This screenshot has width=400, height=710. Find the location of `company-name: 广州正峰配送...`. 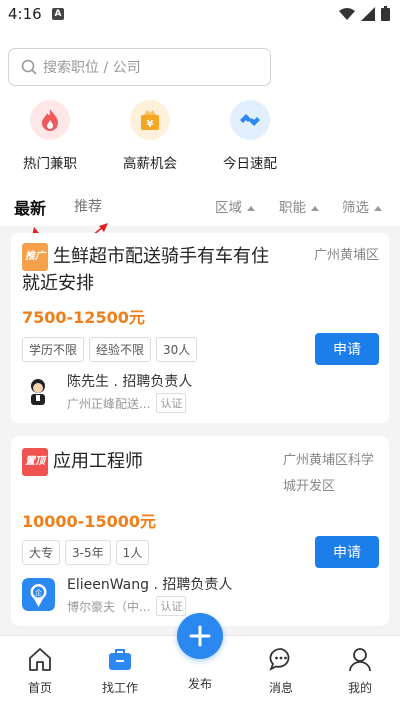

company-name: 广州正峰配送... is located at coordinates (109, 403).